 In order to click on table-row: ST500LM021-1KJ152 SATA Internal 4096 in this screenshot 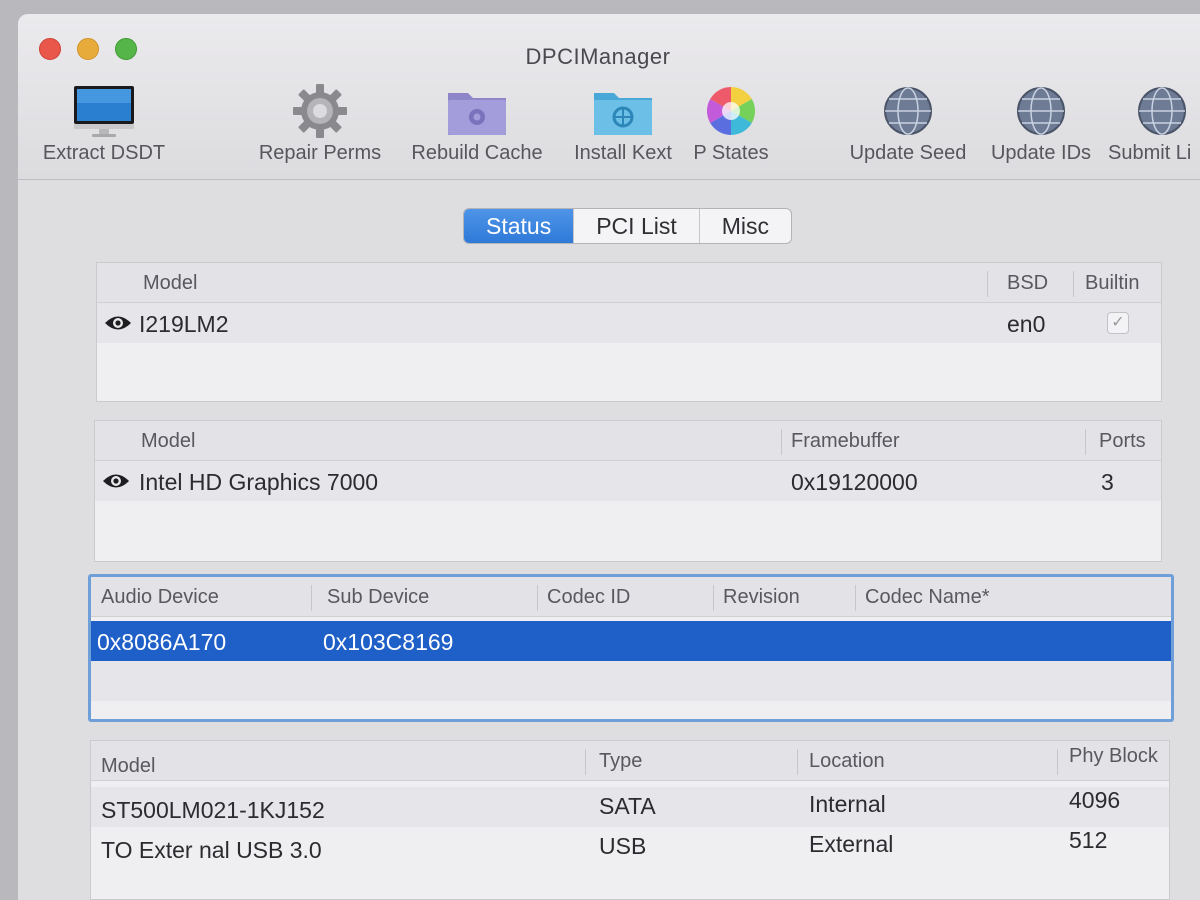, I will do `click(630, 807)`.